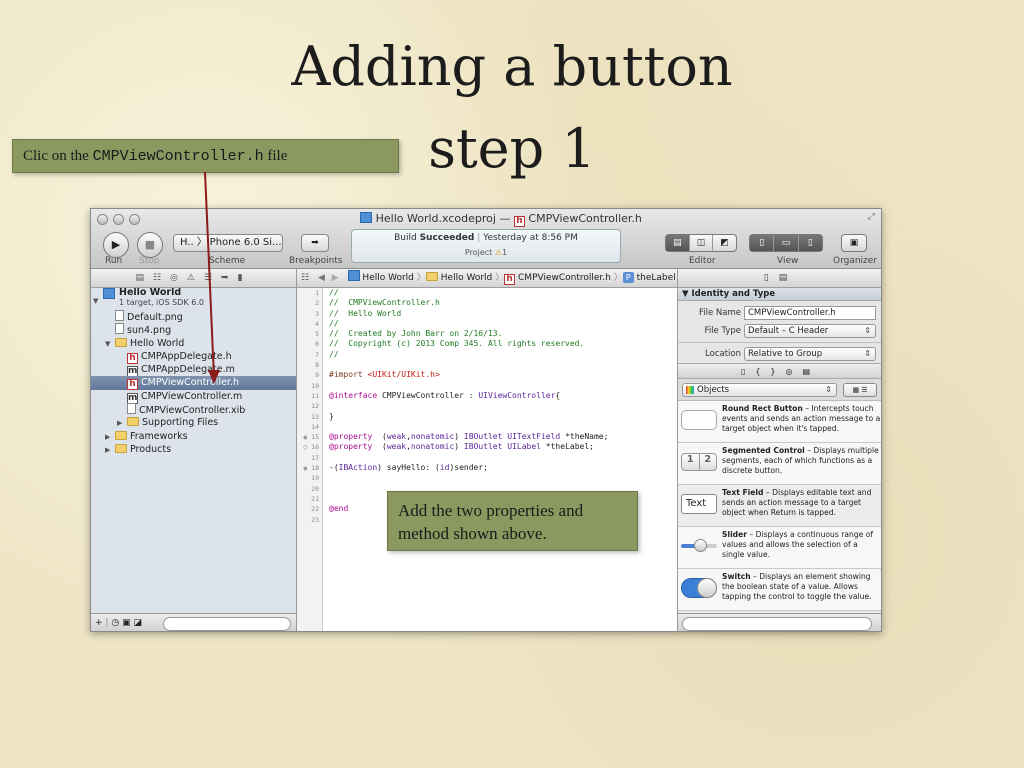 This screenshot has width=1024, height=768. I want to click on identity-section-header: ▼ Identity and Type, so click(779, 294).